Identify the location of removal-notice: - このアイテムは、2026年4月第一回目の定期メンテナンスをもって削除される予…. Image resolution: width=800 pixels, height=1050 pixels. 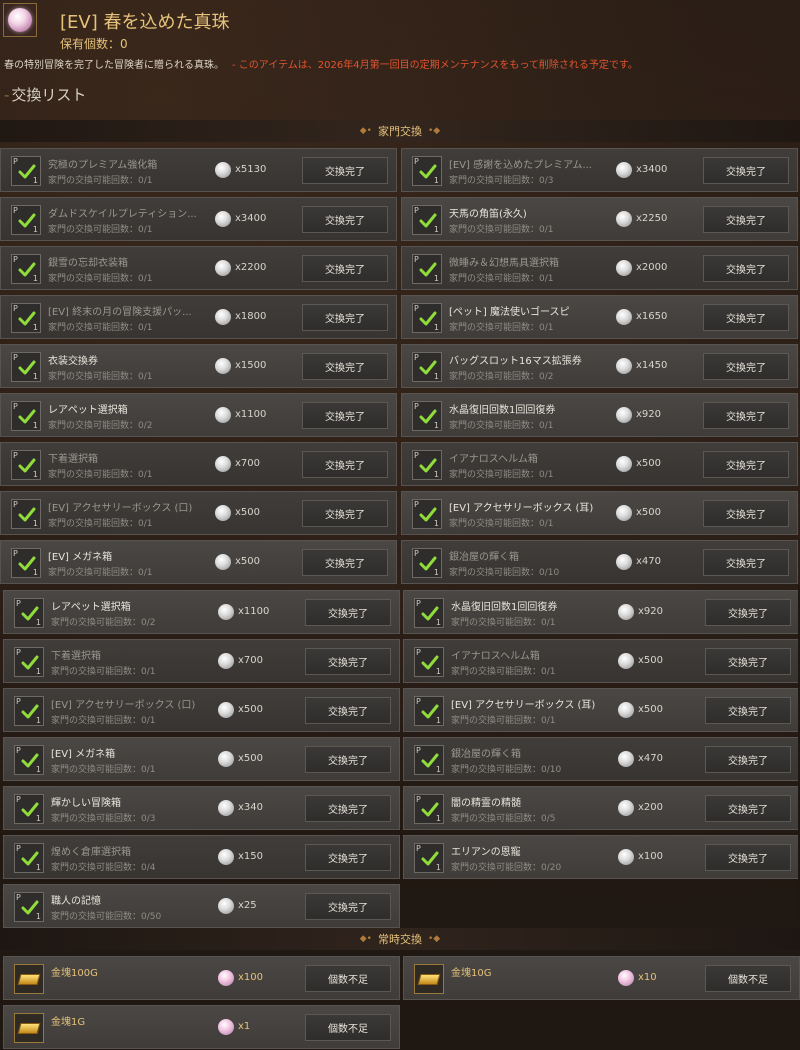
(435, 65).